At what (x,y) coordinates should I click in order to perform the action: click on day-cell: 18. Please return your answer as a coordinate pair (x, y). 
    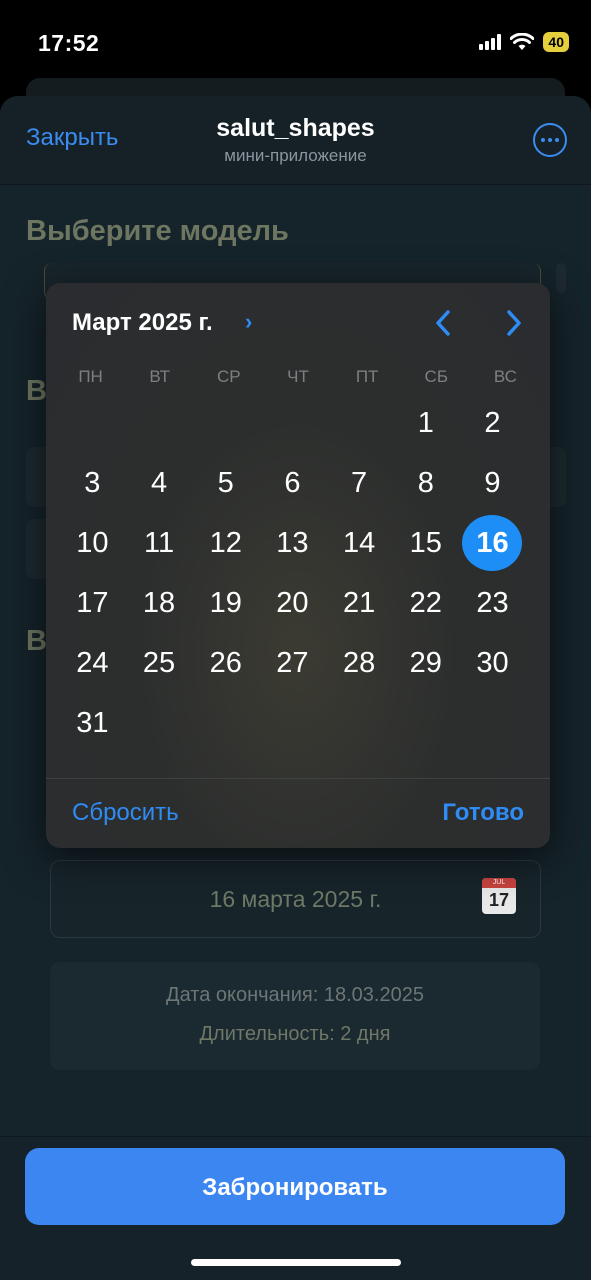
    Looking at the image, I should click on (159, 603).